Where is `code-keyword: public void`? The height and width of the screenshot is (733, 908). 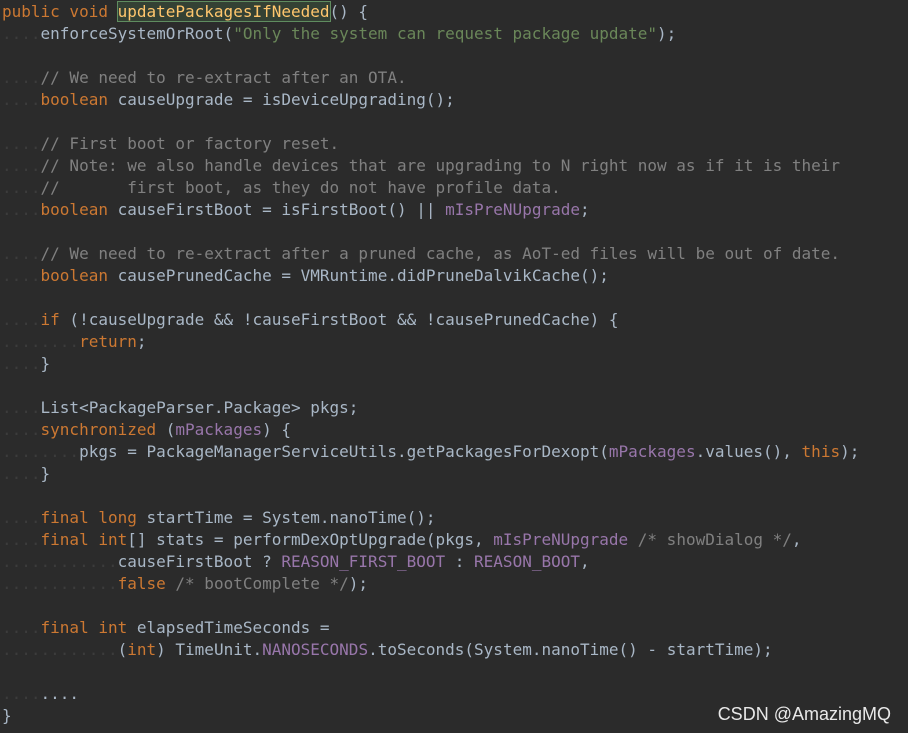 code-keyword: public void is located at coordinates (60, 11).